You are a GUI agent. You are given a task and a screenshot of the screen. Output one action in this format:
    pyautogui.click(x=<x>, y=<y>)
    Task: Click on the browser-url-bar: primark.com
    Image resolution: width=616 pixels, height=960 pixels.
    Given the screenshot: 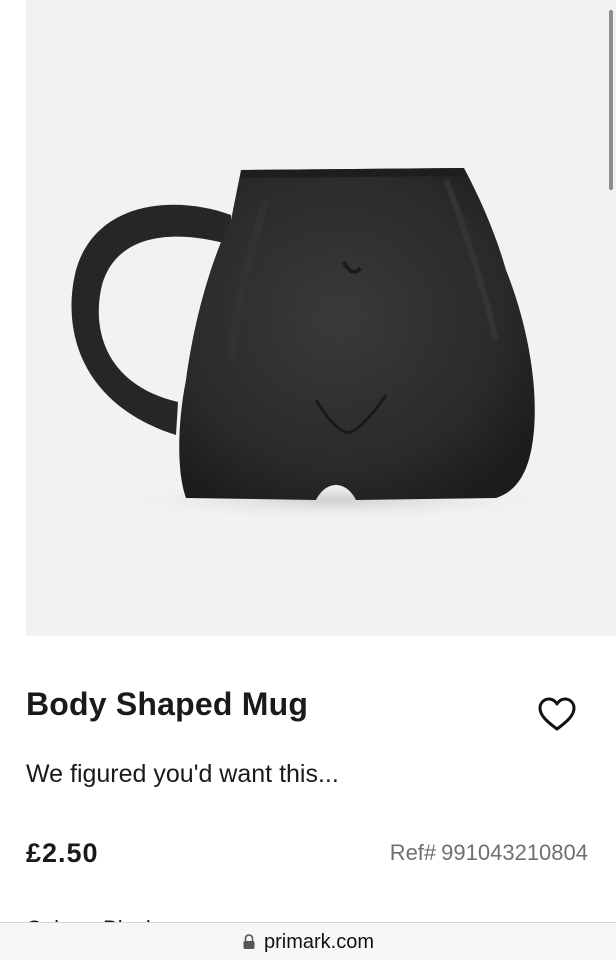 What is the action you would take?
    pyautogui.click(x=308, y=941)
    